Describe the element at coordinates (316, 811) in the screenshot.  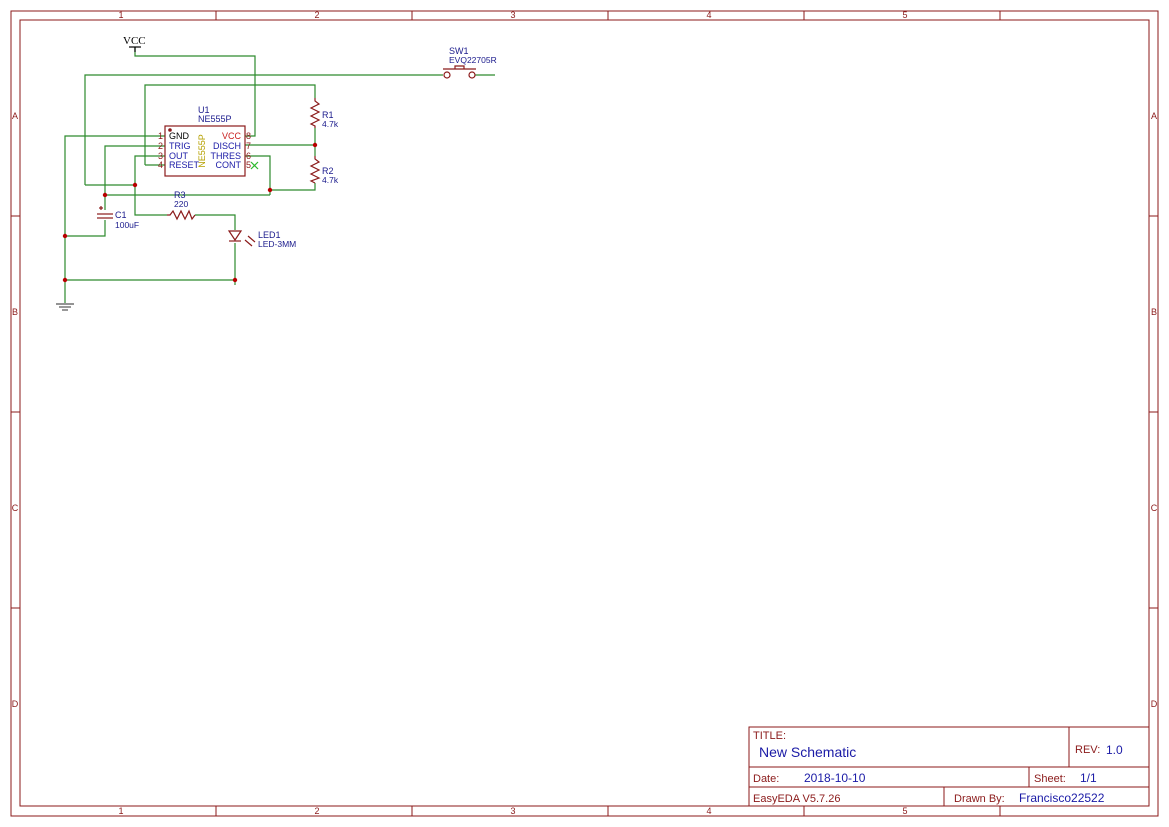
I see `col-label-bottom-2: 2` at that location.